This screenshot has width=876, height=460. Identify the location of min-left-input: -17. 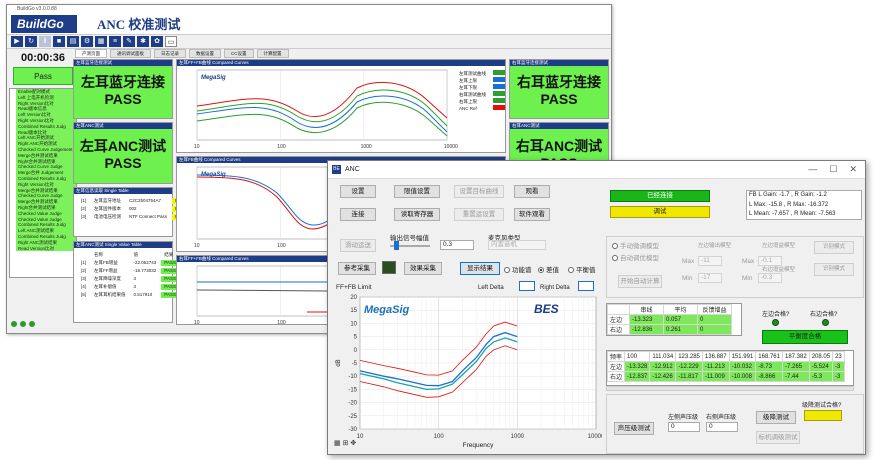
(710, 278).